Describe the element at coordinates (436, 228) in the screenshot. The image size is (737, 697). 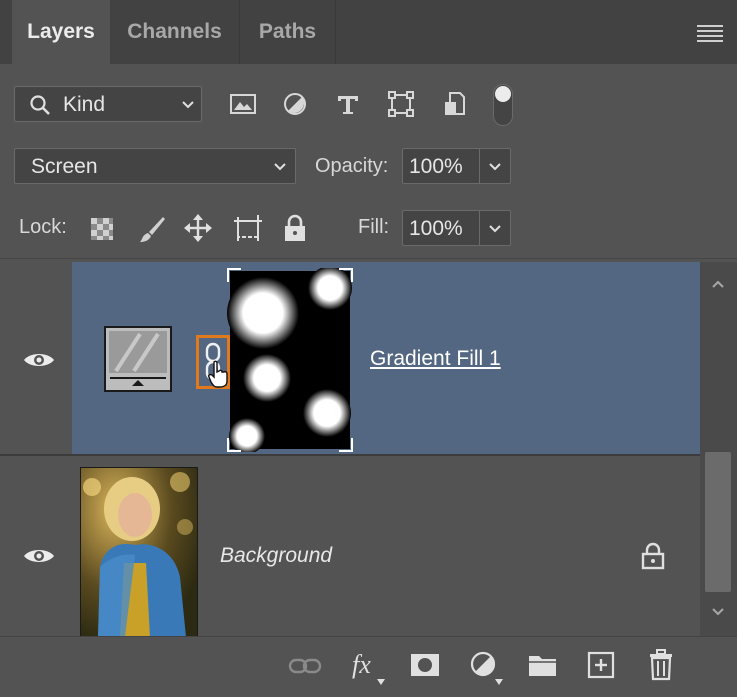
I see `fill-value: 100%` at that location.